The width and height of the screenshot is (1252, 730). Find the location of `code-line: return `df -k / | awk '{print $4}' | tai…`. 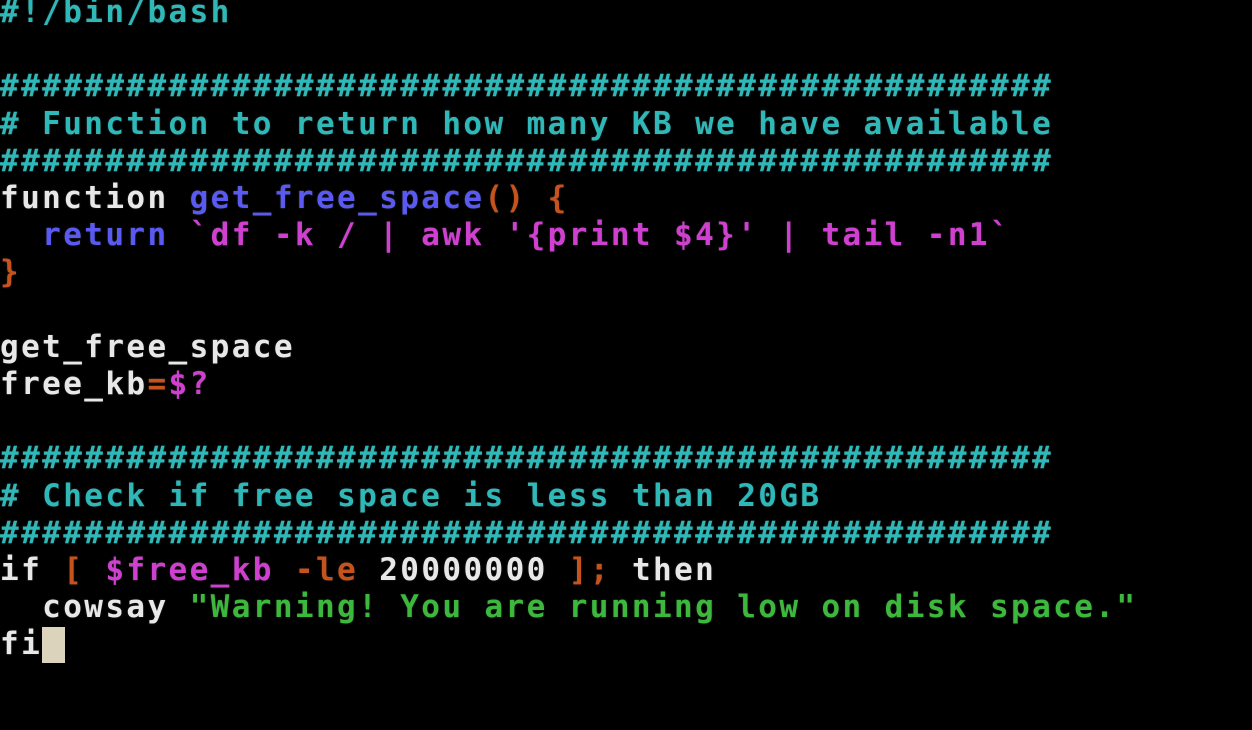

code-line: return `df -k / | awk '{print $4}' | tai… is located at coordinates (505, 235).